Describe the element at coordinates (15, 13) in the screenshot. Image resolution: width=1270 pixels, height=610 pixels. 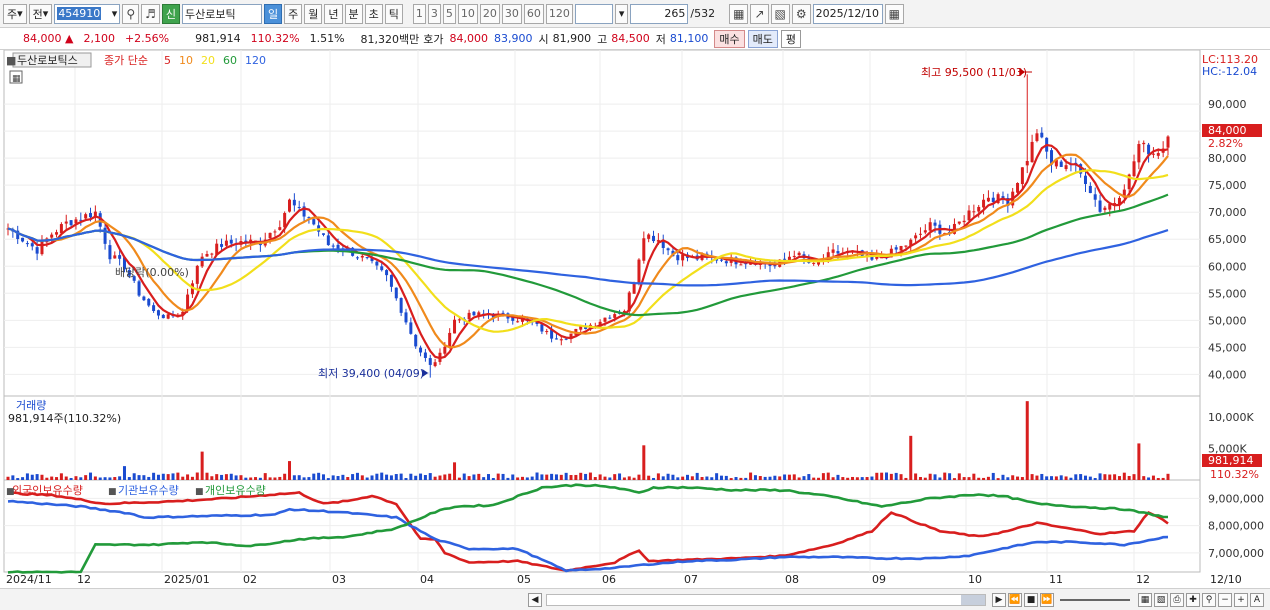
I see `mode-select: 주 ▾` at that location.